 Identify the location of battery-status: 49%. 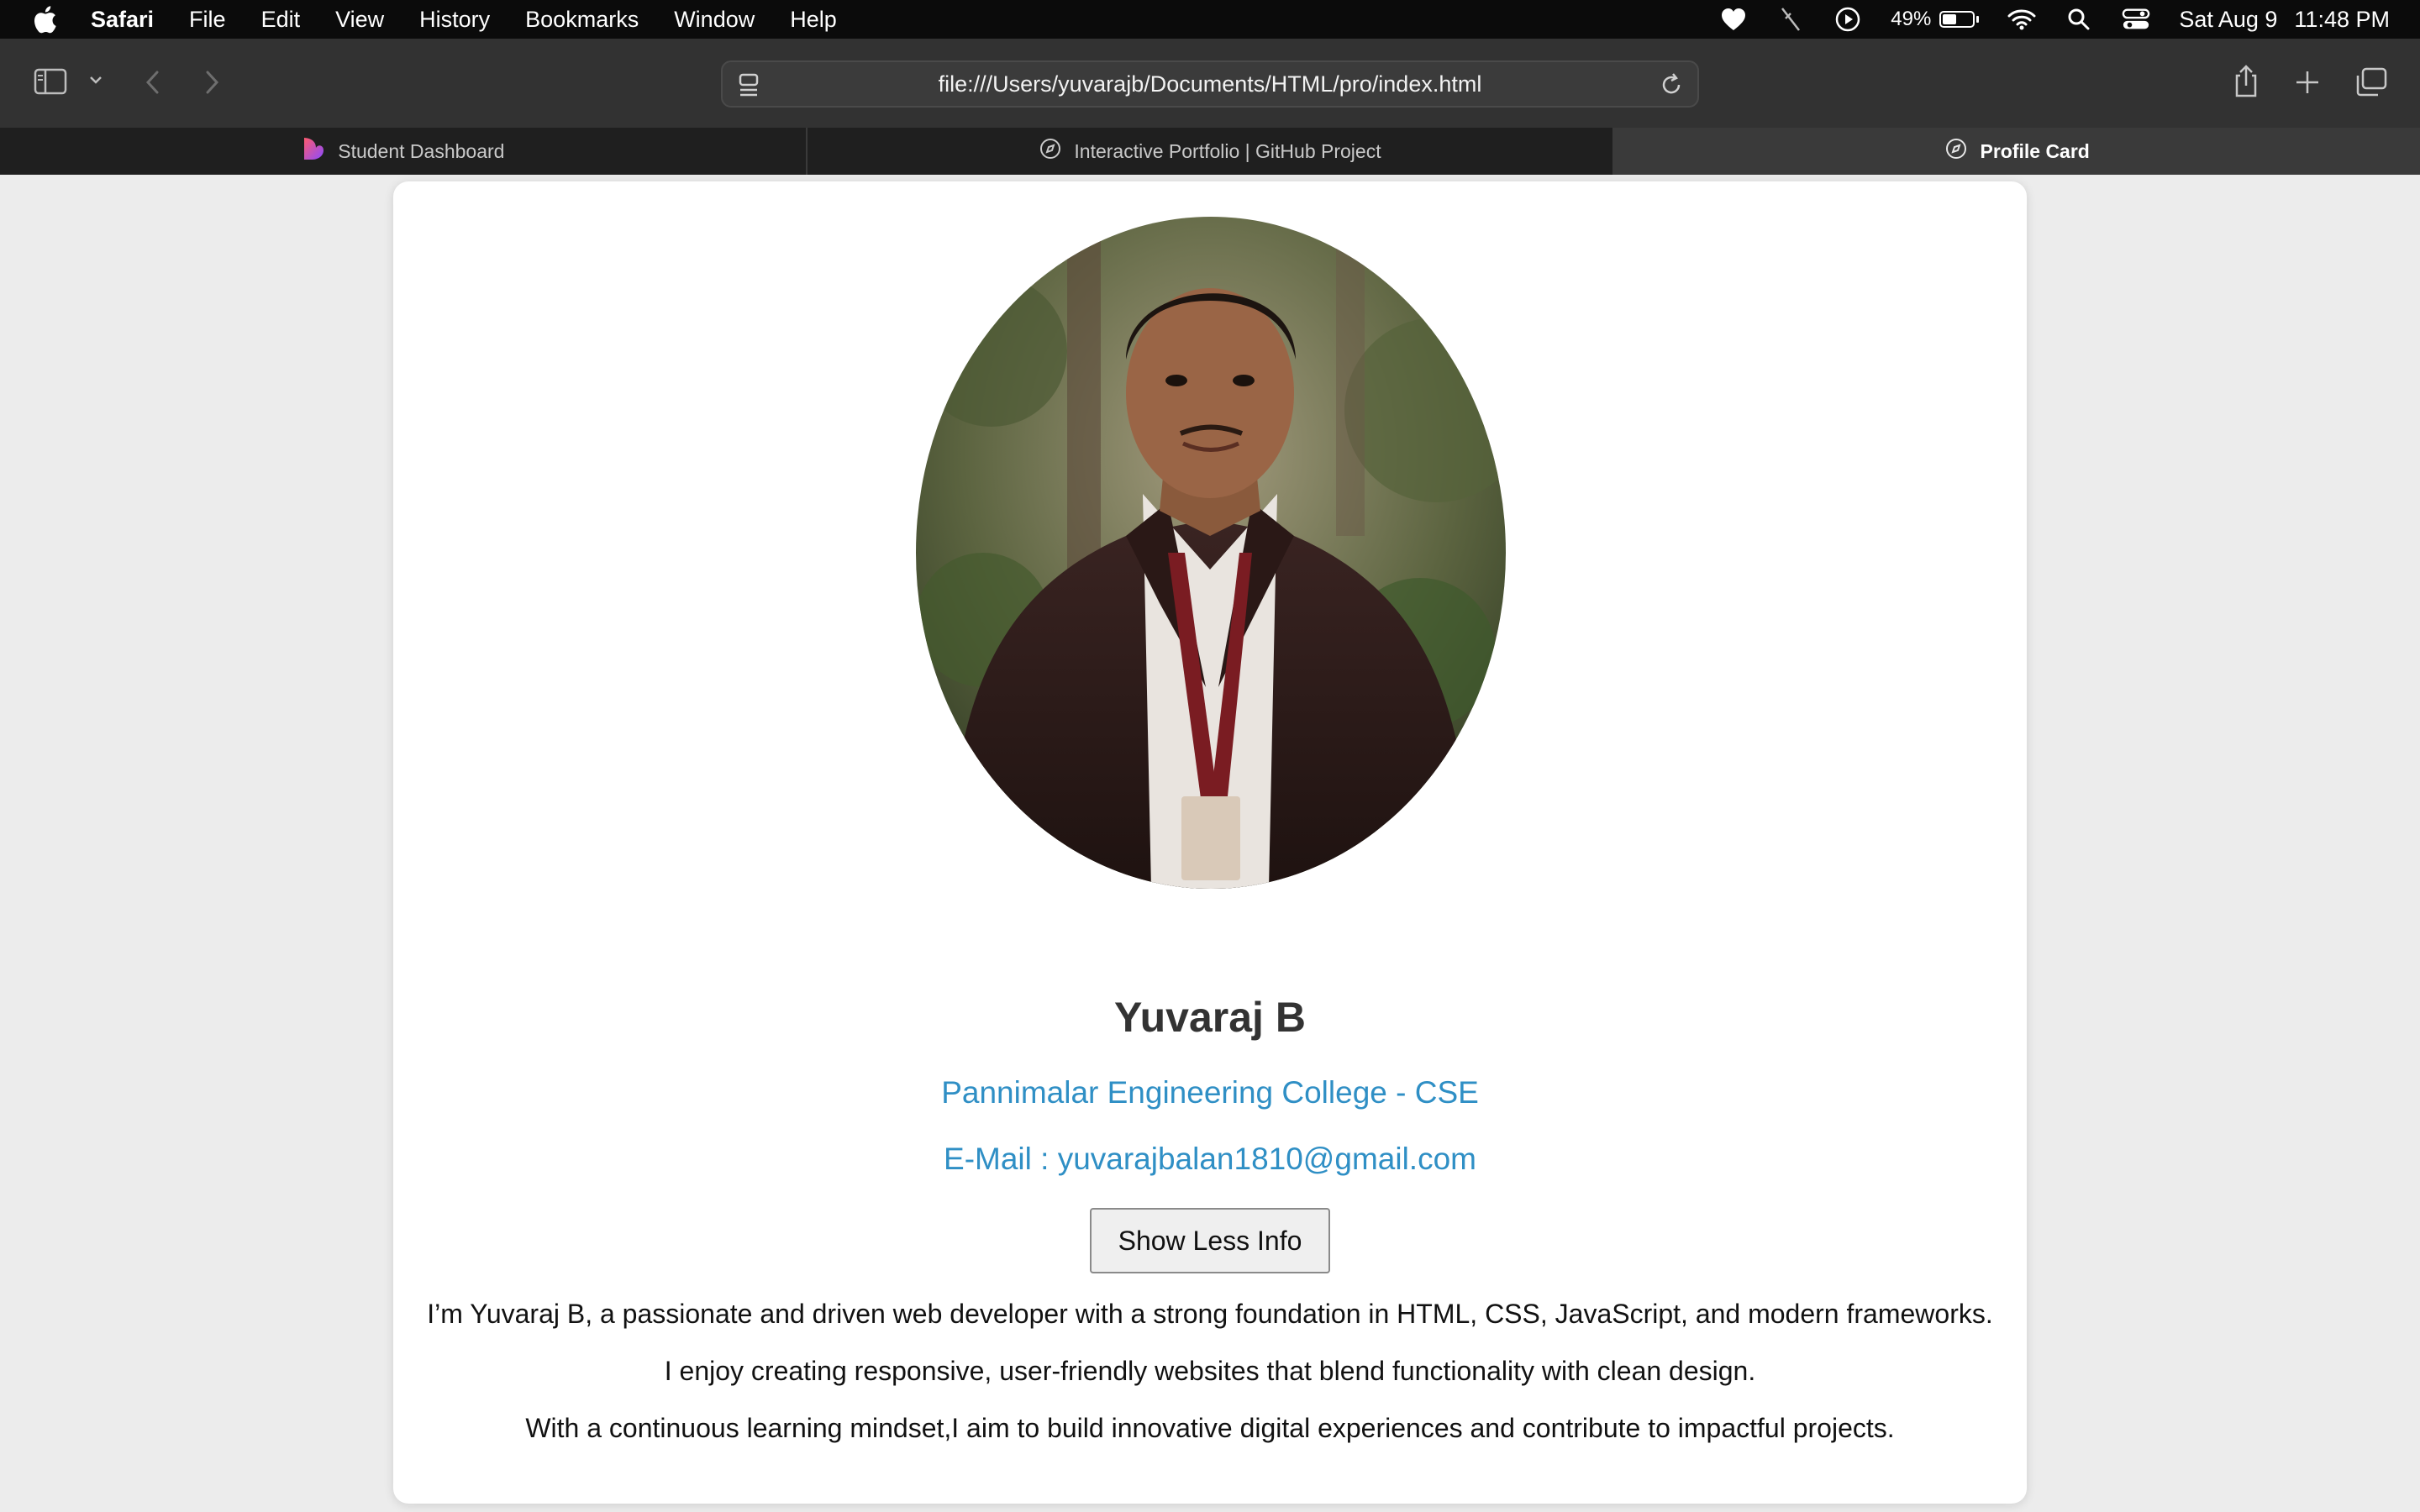
(1935, 19).